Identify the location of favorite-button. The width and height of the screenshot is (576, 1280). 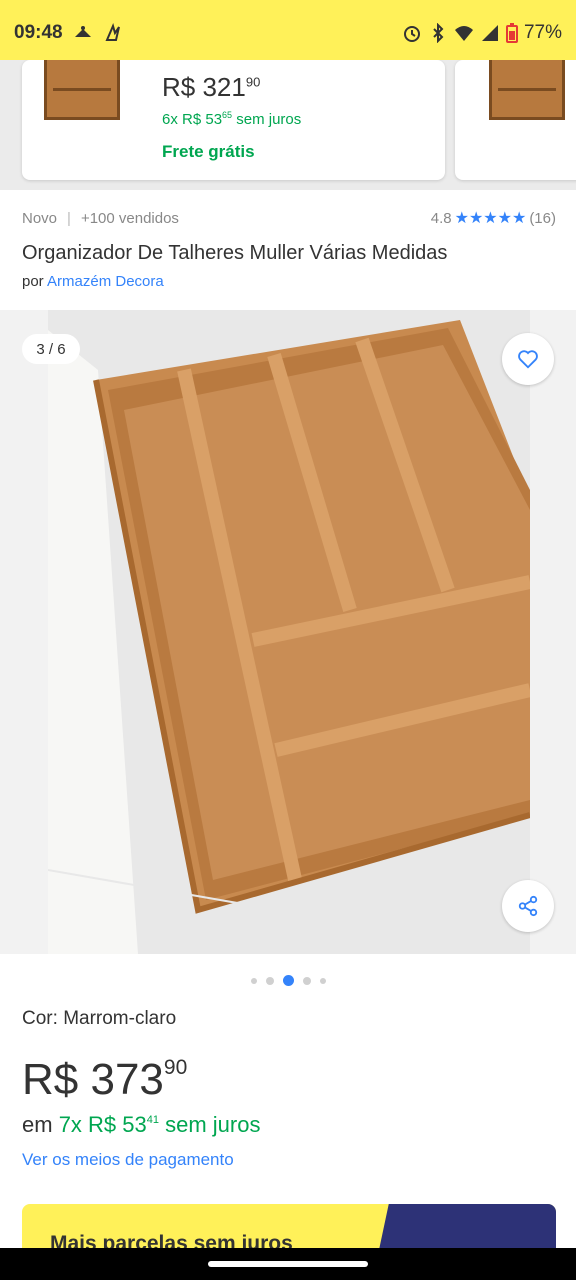
(528, 359).